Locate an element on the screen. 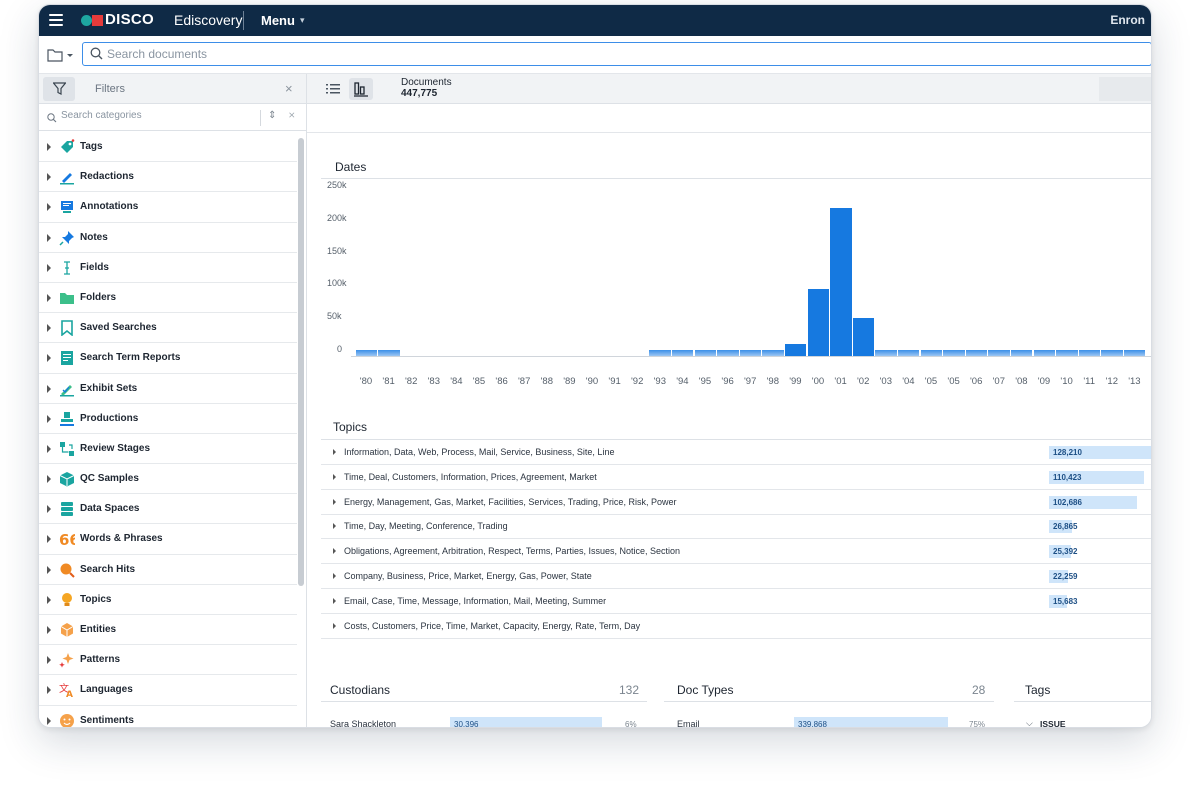 This screenshot has height=801, width=1190. sidebar-item-search-hits: Search Hits is located at coordinates (168, 570).